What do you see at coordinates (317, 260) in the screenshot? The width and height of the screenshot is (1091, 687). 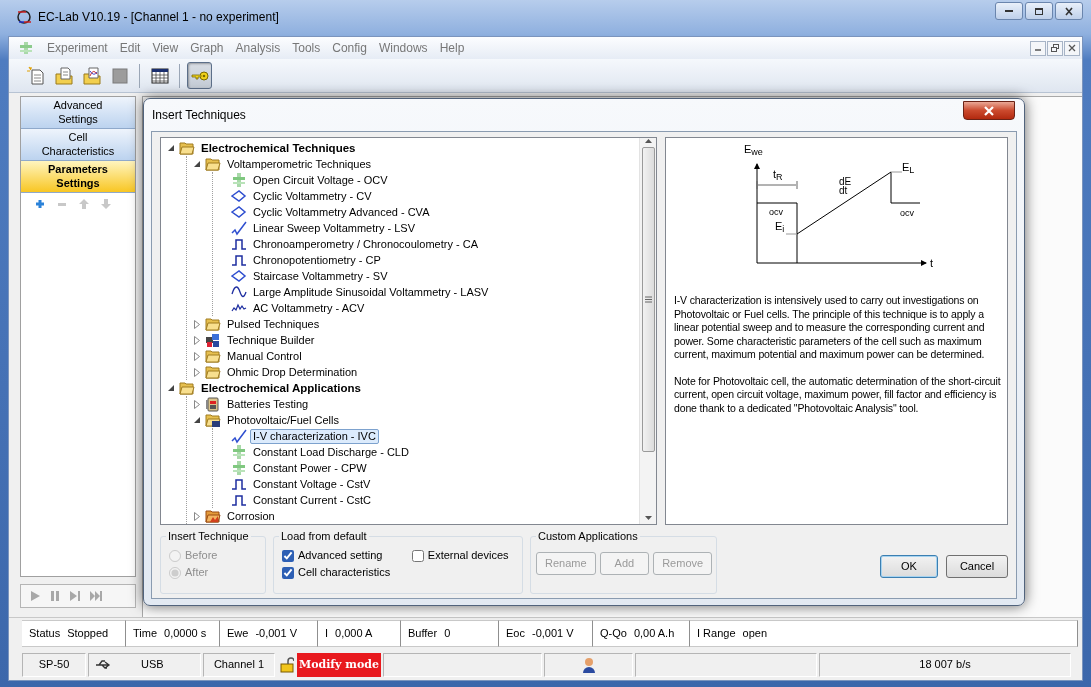 I see `tree-item: Chronopotentiometry - CP` at bounding box center [317, 260].